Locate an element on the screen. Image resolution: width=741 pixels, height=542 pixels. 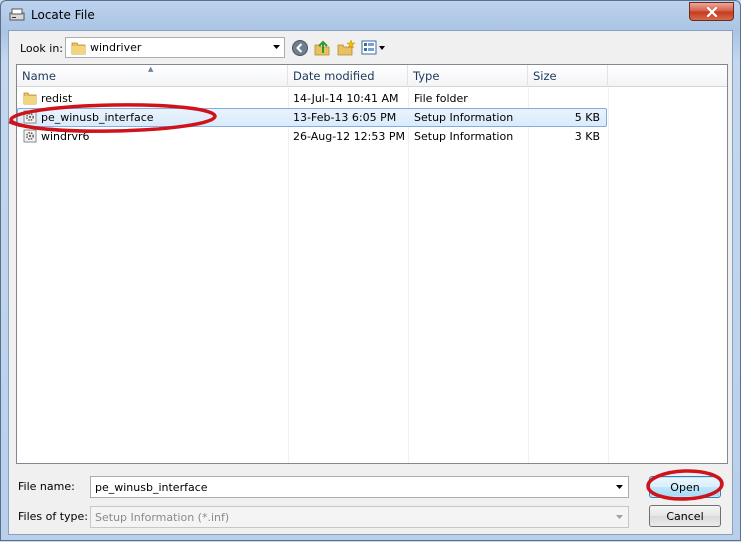
look-in-value: windriver is located at coordinates (116, 47).